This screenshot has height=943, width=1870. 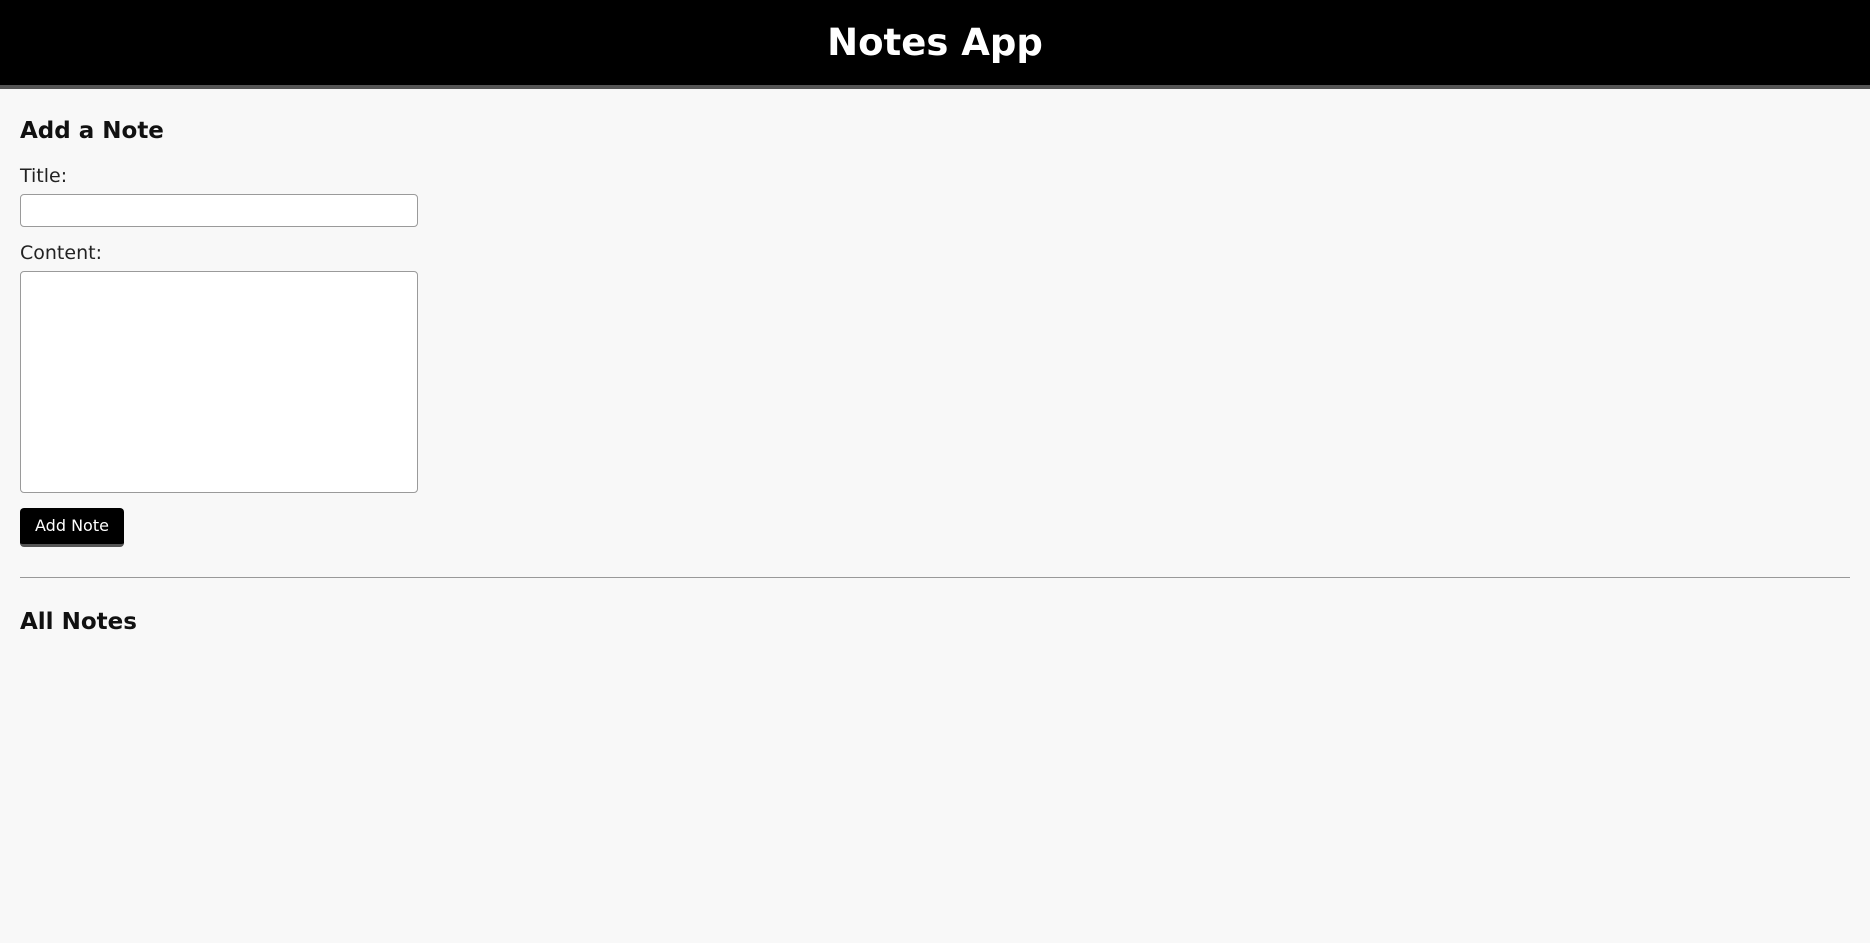 I want to click on add-note-heading: Add a Note, so click(x=92, y=131).